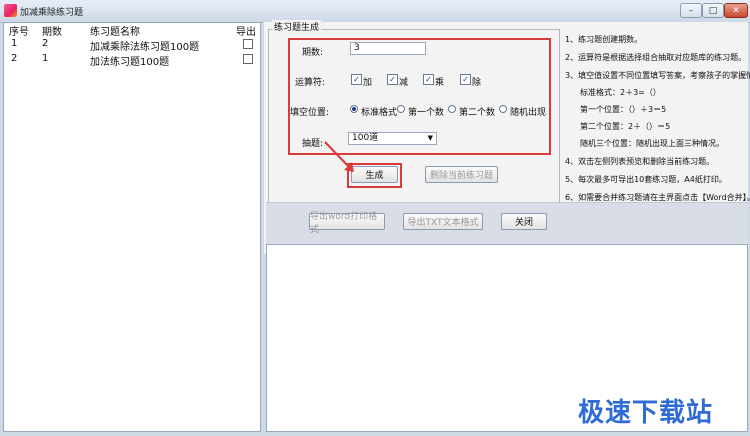  What do you see at coordinates (691, 10) in the screenshot?
I see `minimize-button: –` at bounding box center [691, 10].